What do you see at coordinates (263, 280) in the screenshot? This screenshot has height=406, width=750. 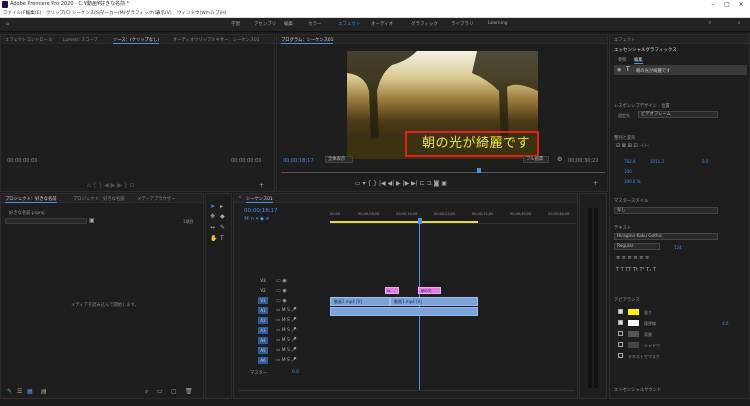 I see `track-v3-label: V3` at bounding box center [263, 280].